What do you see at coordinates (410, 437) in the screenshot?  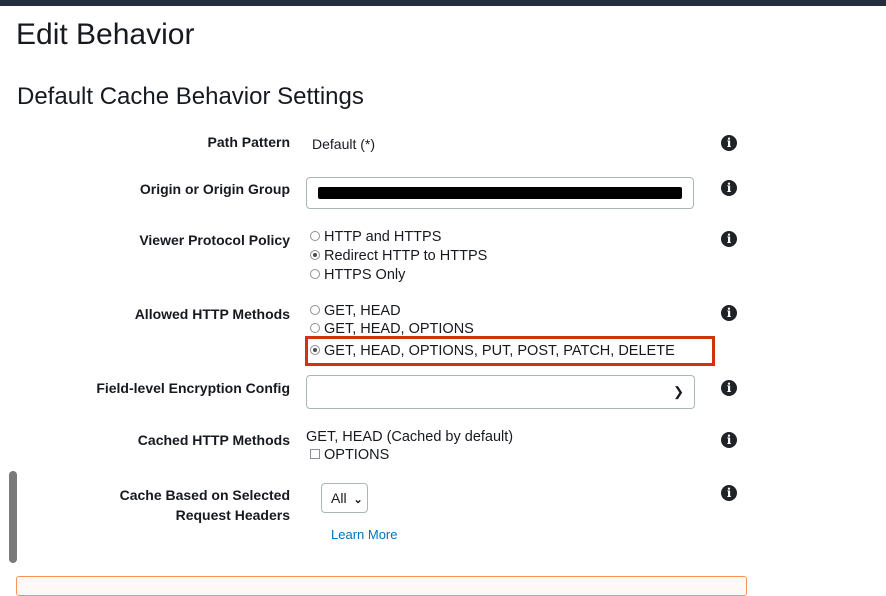 I see `cached-default-text: GET, HEAD (Cached by default)` at bounding box center [410, 437].